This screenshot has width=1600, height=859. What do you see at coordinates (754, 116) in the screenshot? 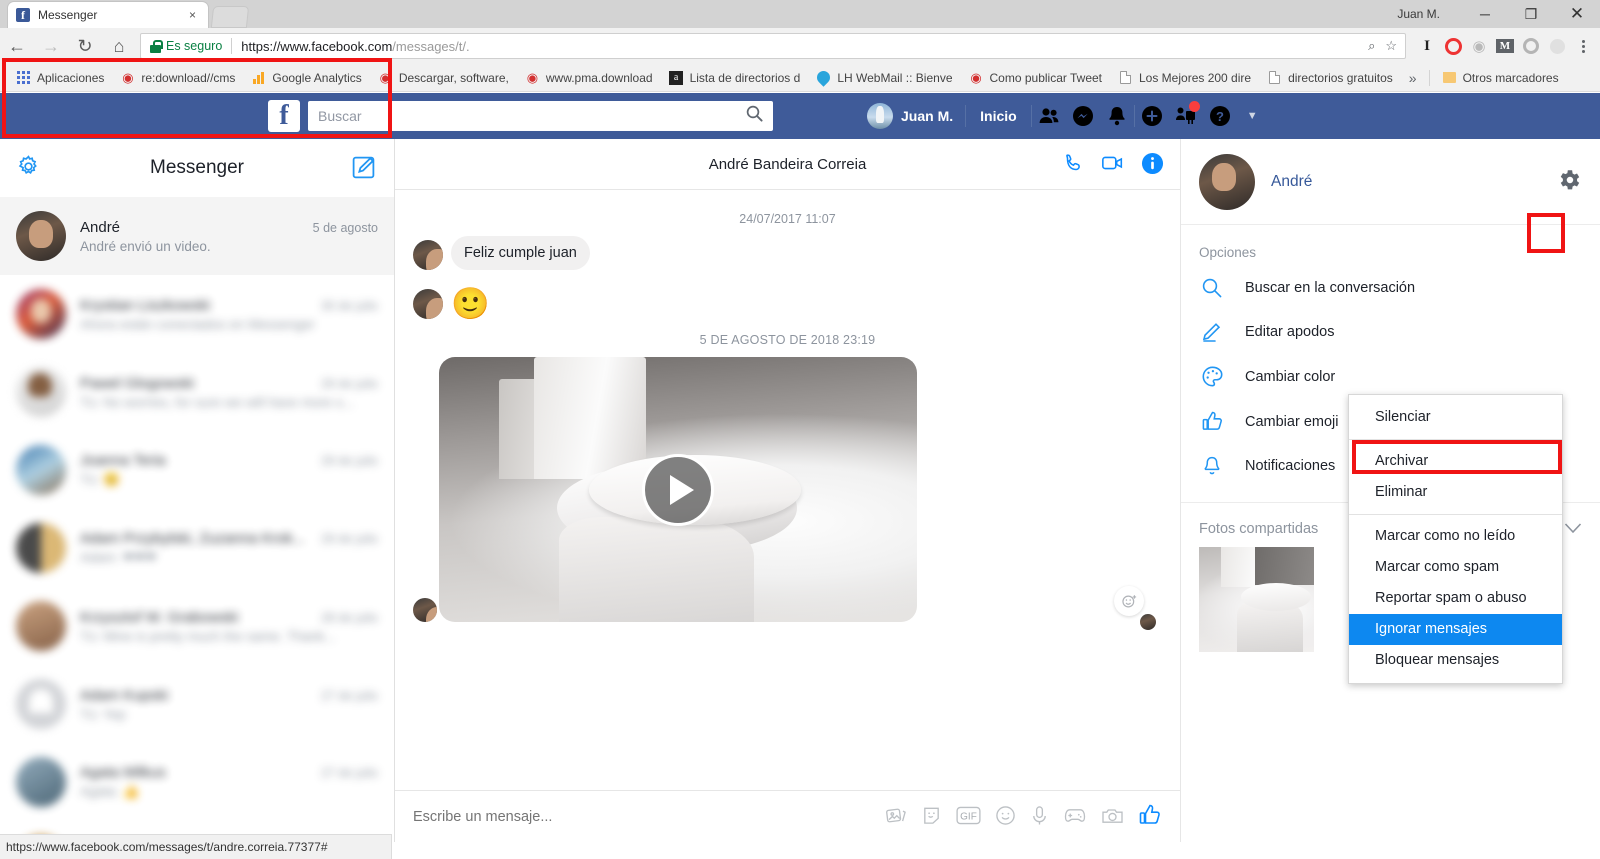
I see `search-icon` at bounding box center [754, 116].